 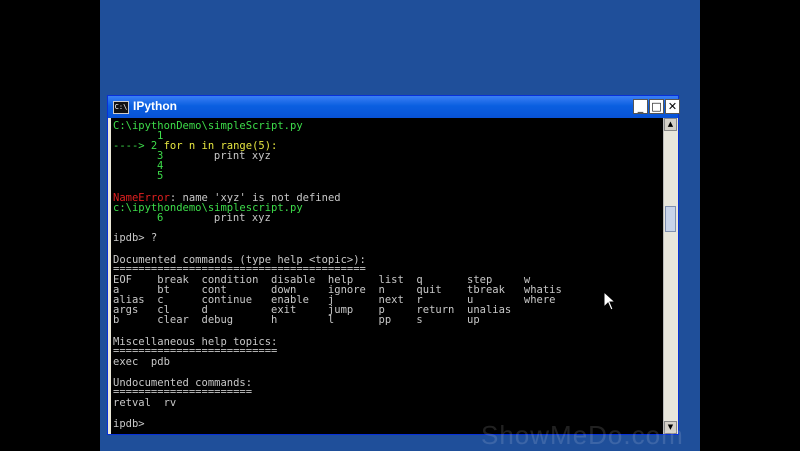 What do you see at coordinates (640, 106) in the screenshot?
I see `minimize-button: _` at bounding box center [640, 106].